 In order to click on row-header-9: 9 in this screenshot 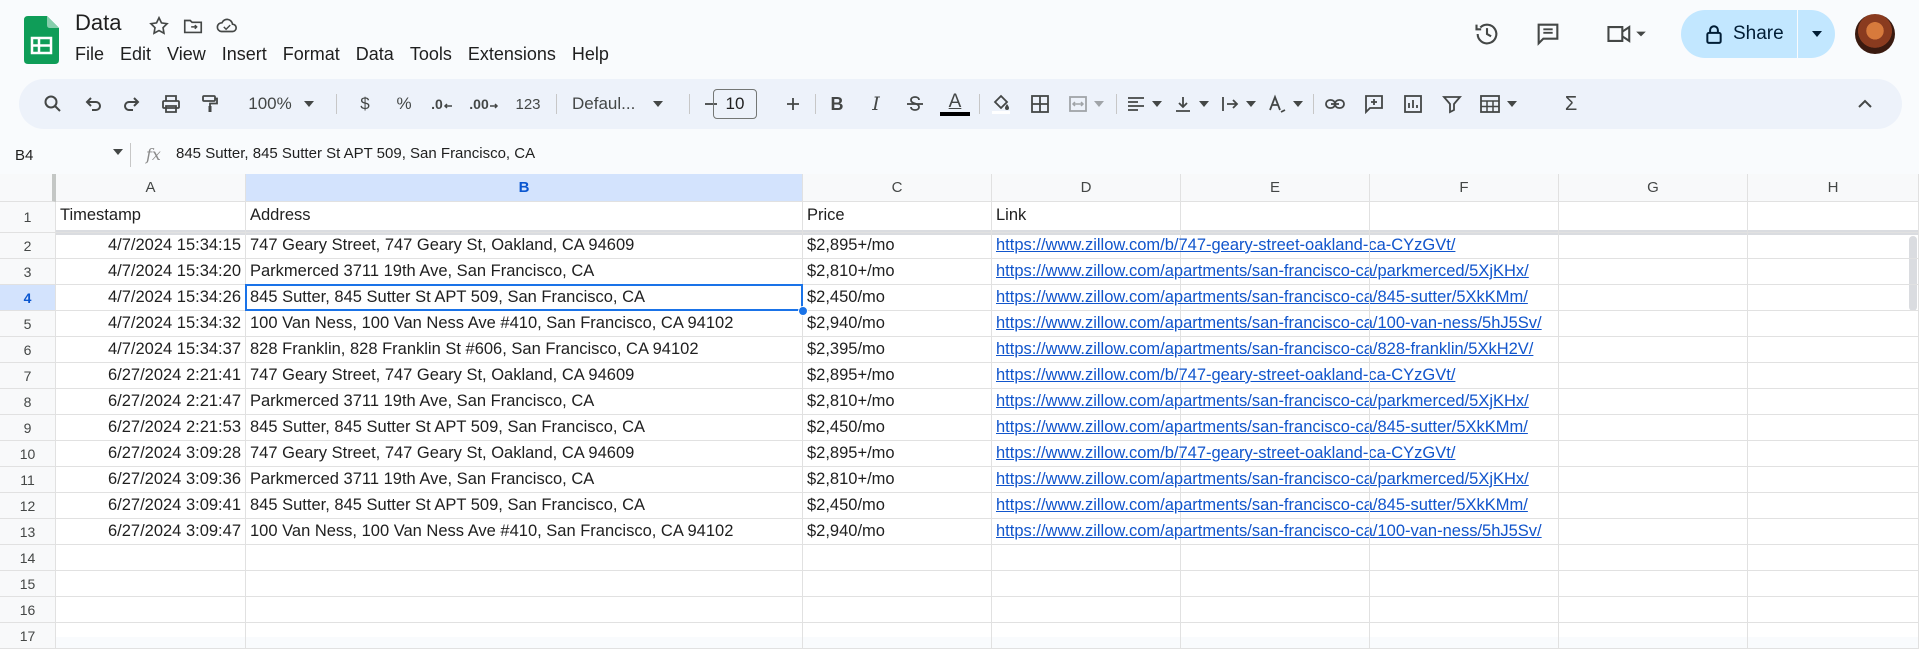, I will do `click(28, 428)`.